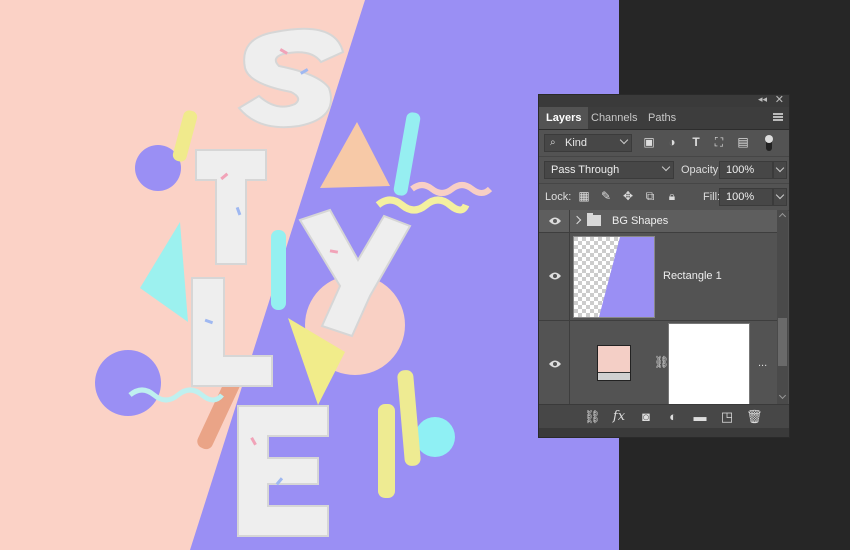 The image size is (850, 550). I want to click on panel-menu-icon, so click(778, 117).